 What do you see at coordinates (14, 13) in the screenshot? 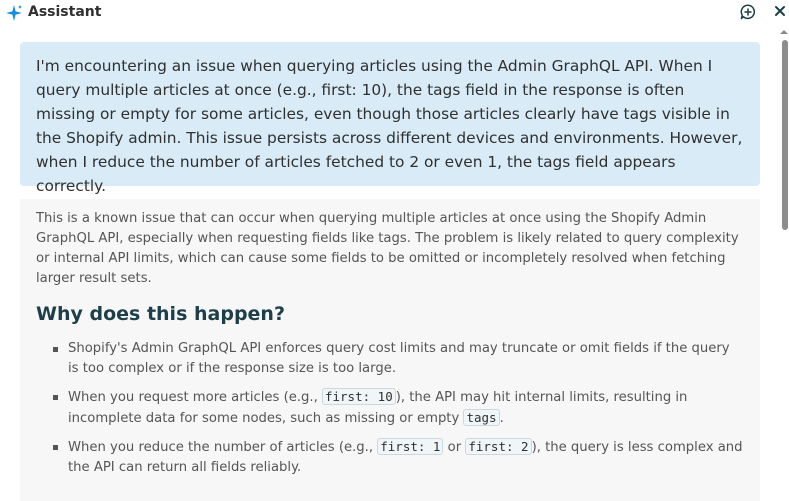
I see `sparkle-icon` at bounding box center [14, 13].